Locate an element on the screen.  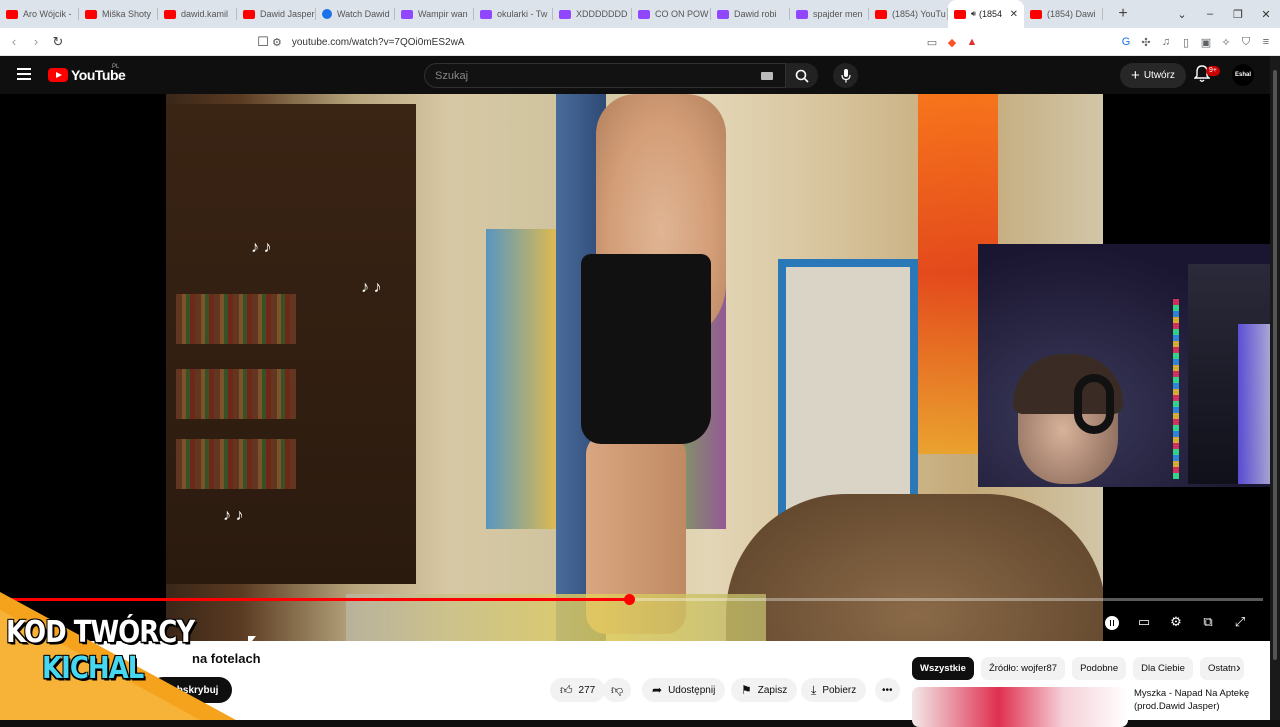
globe-favicon-icon is located at coordinates (327, 14).